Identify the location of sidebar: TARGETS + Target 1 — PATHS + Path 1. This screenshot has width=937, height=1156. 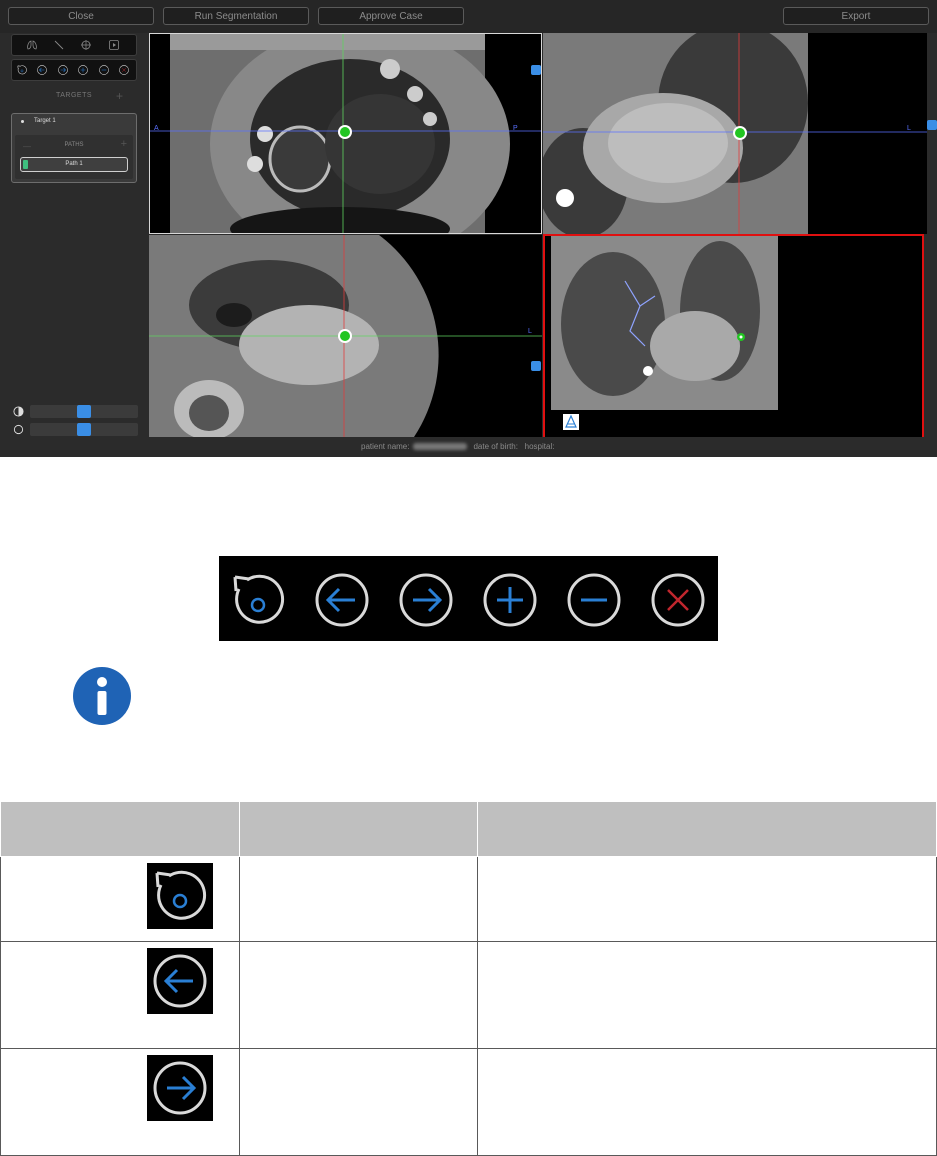
(74, 235).